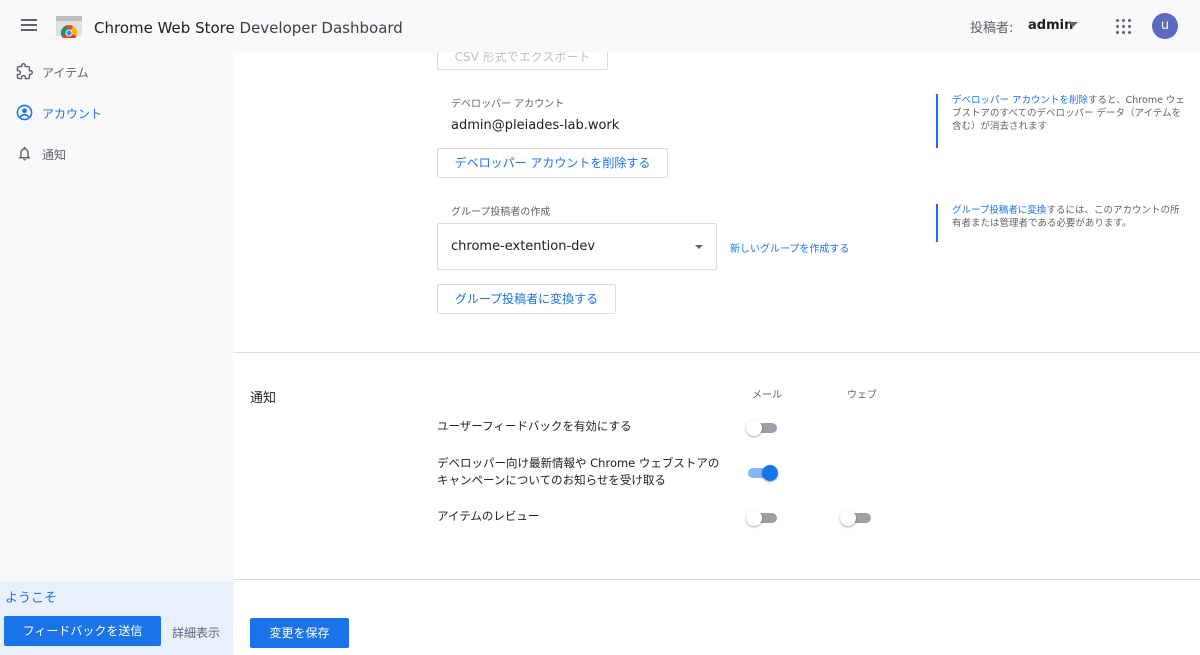 This screenshot has height=655, width=1200. Describe the element at coordinates (1124, 27) in the screenshot. I see `apps-grid-icon` at that location.